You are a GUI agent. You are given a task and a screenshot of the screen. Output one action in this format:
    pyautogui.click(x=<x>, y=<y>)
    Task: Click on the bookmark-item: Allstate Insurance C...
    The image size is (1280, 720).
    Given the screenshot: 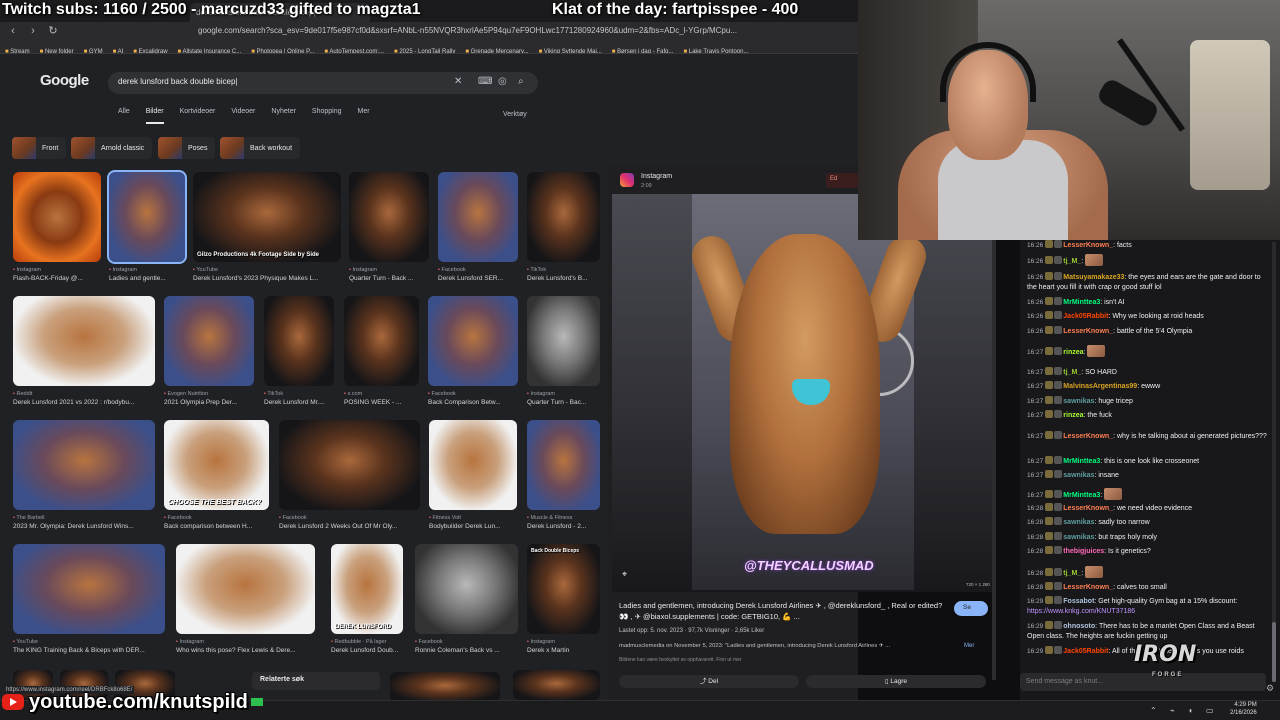 What is the action you would take?
    pyautogui.click(x=210, y=49)
    